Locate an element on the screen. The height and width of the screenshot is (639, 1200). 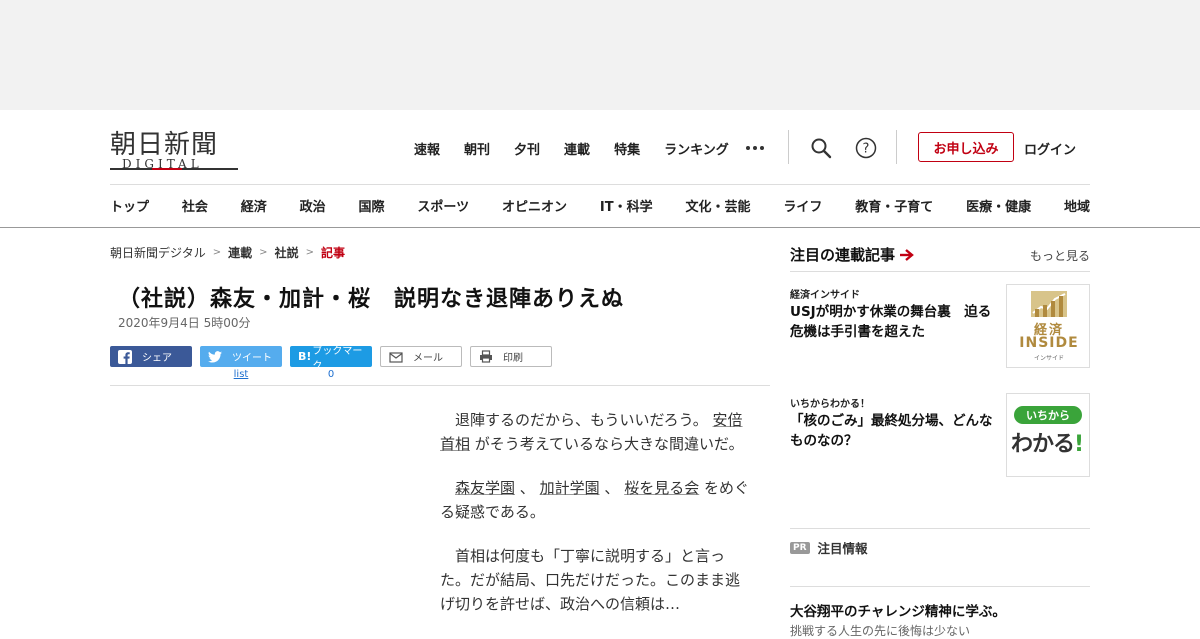
link-sakura: 桜を見る会 is located at coordinates (661, 488).